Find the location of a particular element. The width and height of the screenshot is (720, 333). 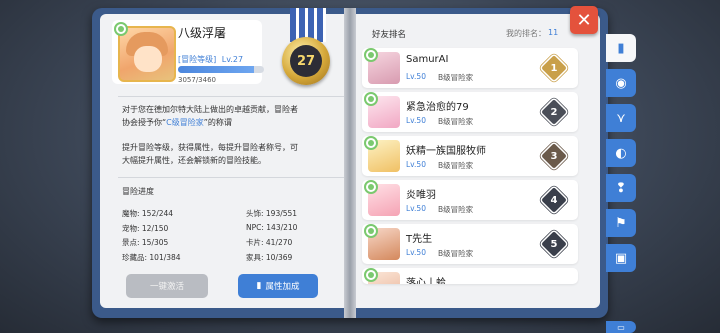

player-name: 八级浮屠 is located at coordinates (202, 33).